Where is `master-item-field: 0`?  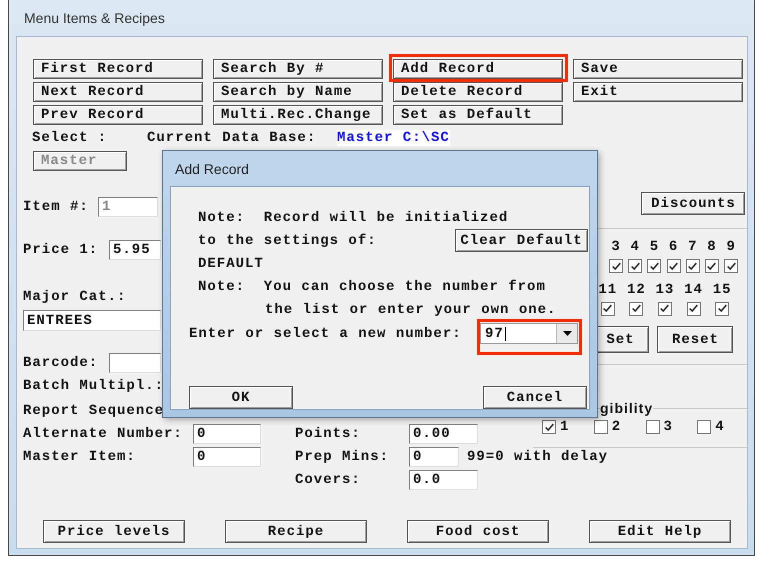 master-item-field: 0 is located at coordinates (227, 456).